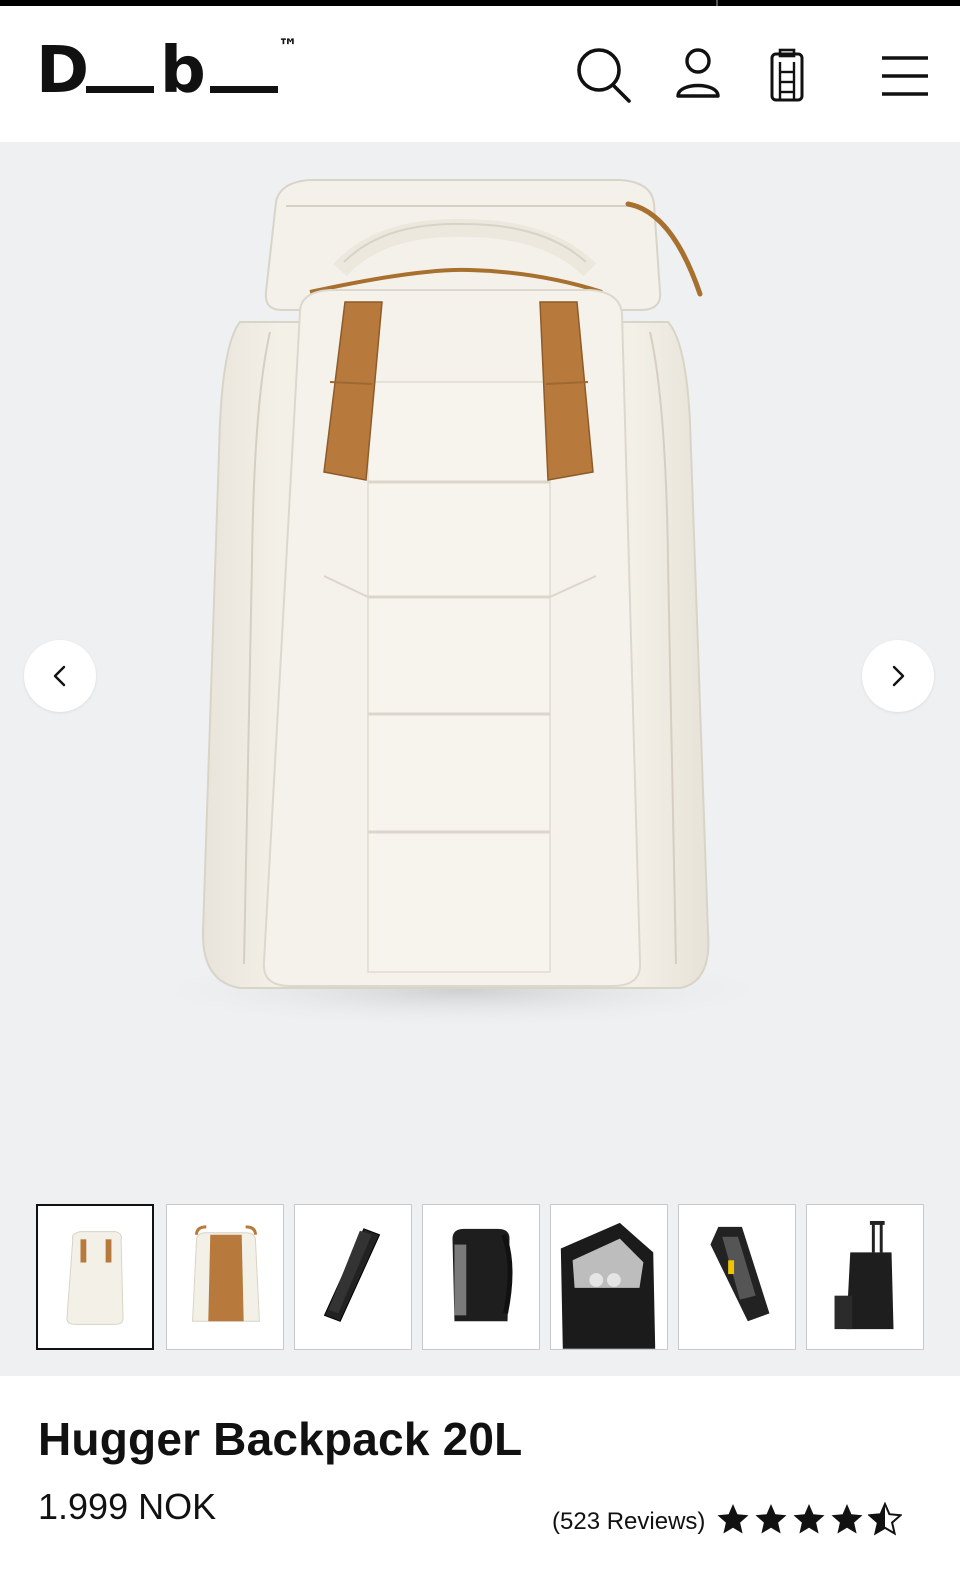 The height and width of the screenshot is (1581, 960). I want to click on thumbnail-open-black, so click(609, 1277).